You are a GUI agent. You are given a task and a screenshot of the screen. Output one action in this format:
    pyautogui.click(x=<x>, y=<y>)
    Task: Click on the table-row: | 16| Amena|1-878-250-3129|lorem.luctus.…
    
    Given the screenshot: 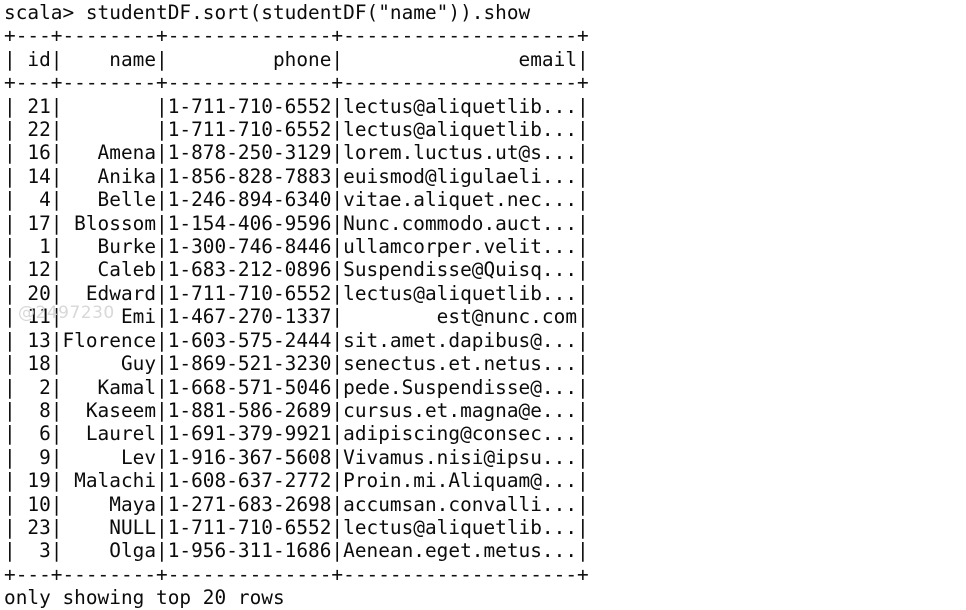 What is the action you would take?
    pyautogui.click(x=296, y=153)
    